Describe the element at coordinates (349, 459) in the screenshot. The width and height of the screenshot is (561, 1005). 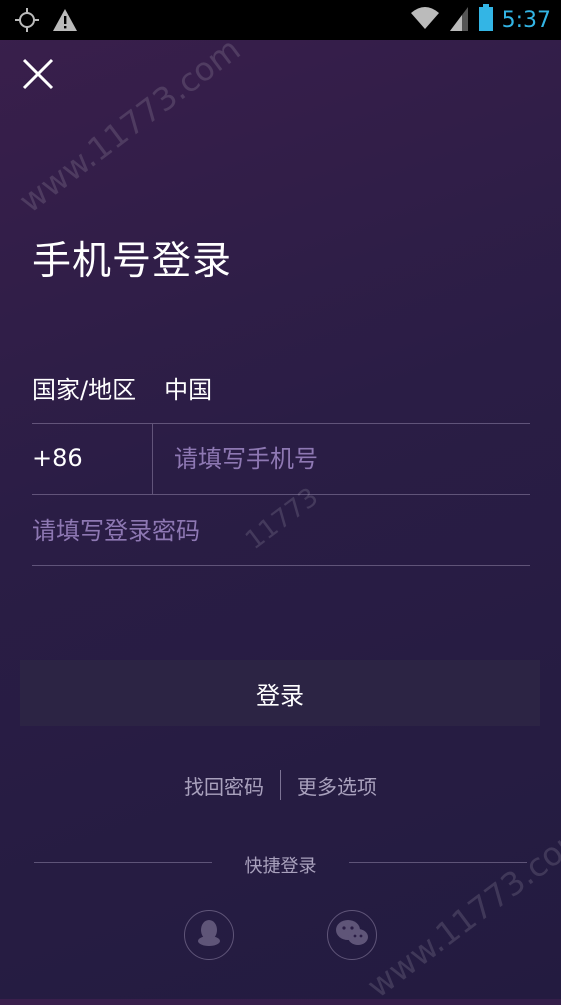
I see `phone-input` at that location.